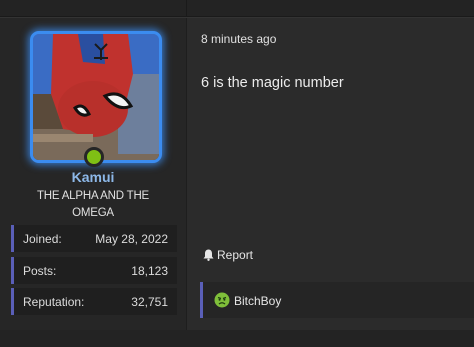 Image resolution: width=474 pixels, height=347 pixels. I want to click on stat-value: 32,751, so click(149, 302).